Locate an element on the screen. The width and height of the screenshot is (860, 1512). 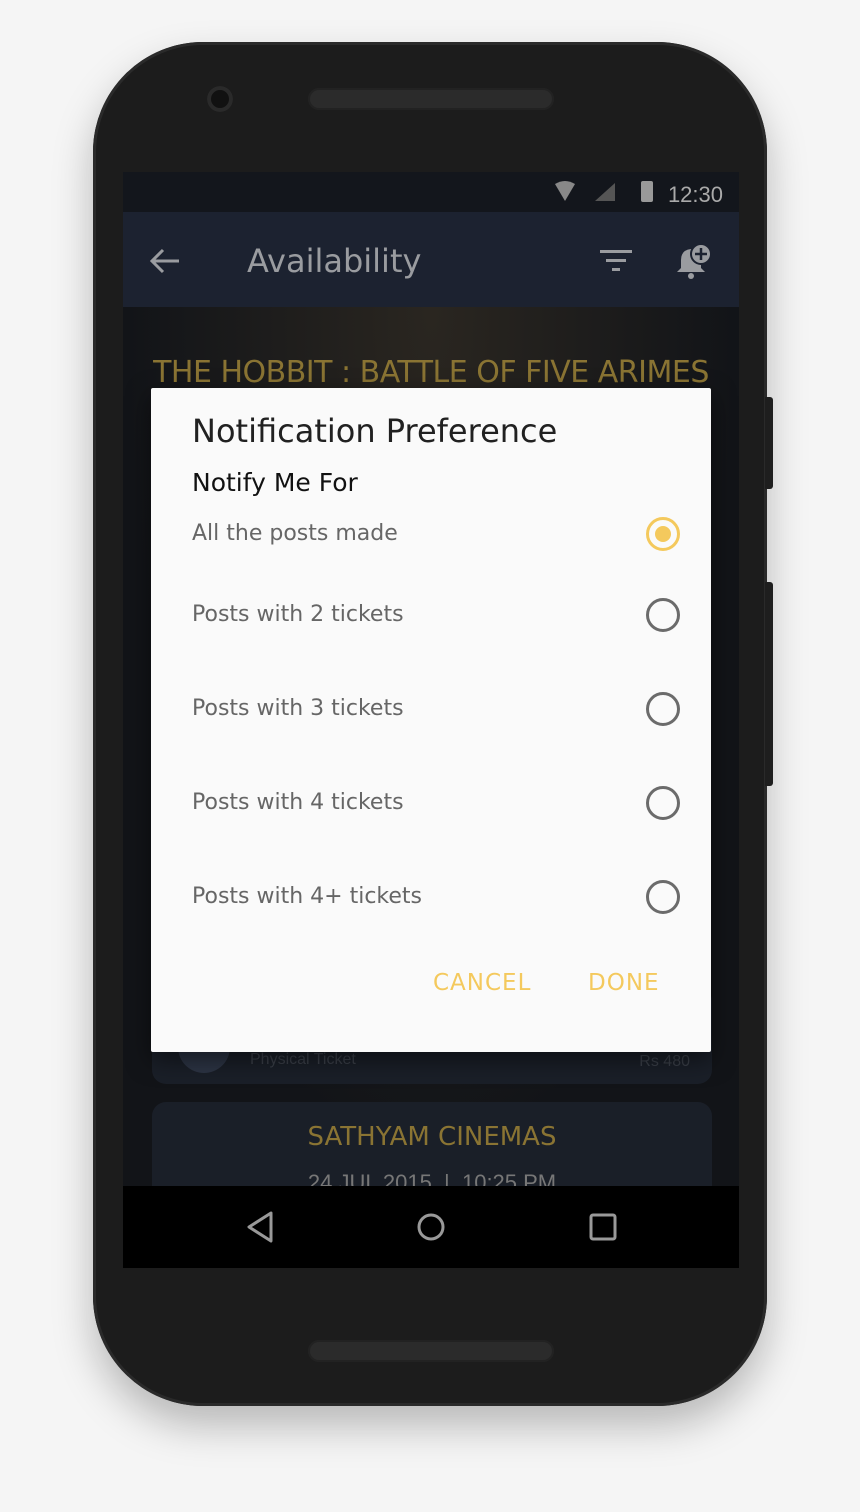
option-3-tickets: Posts with 3 tickets is located at coordinates (431, 710).